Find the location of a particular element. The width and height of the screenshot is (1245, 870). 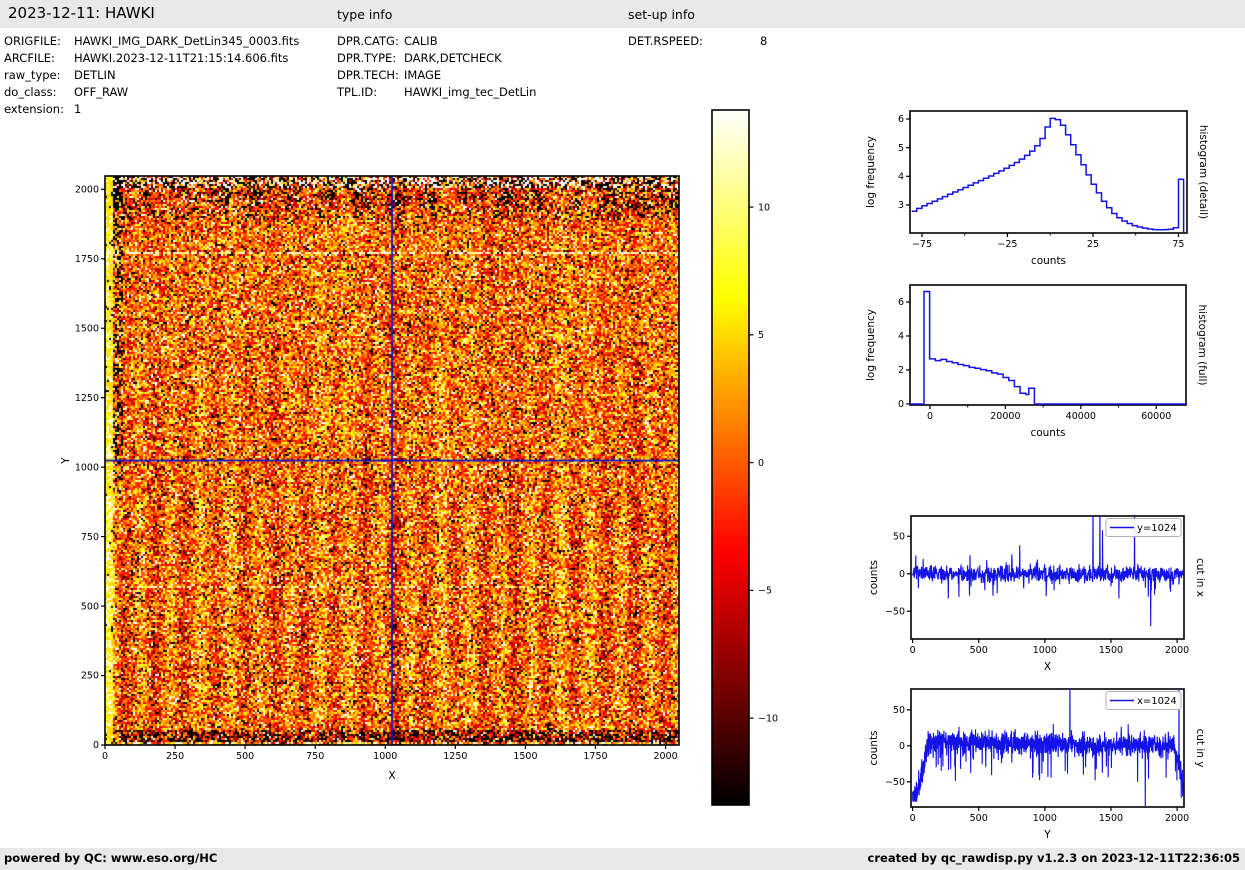

y-tick-label: 250 is located at coordinates (90, 676).